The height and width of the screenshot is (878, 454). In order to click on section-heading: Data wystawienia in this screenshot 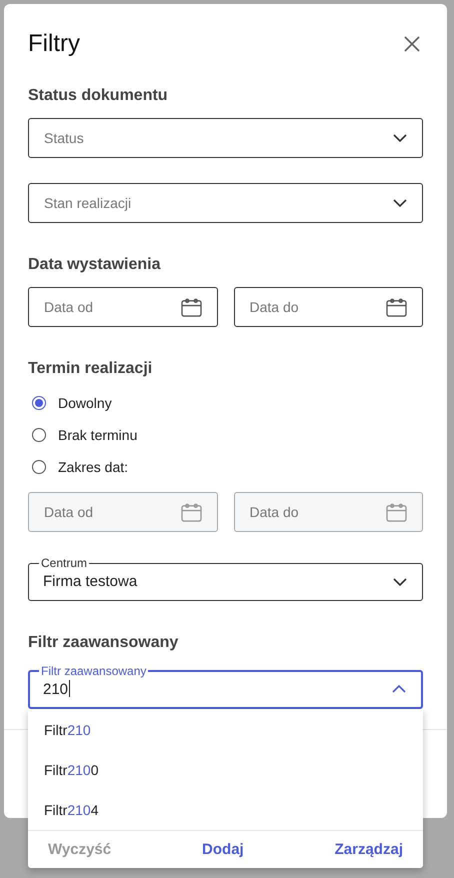, I will do `click(94, 265)`.